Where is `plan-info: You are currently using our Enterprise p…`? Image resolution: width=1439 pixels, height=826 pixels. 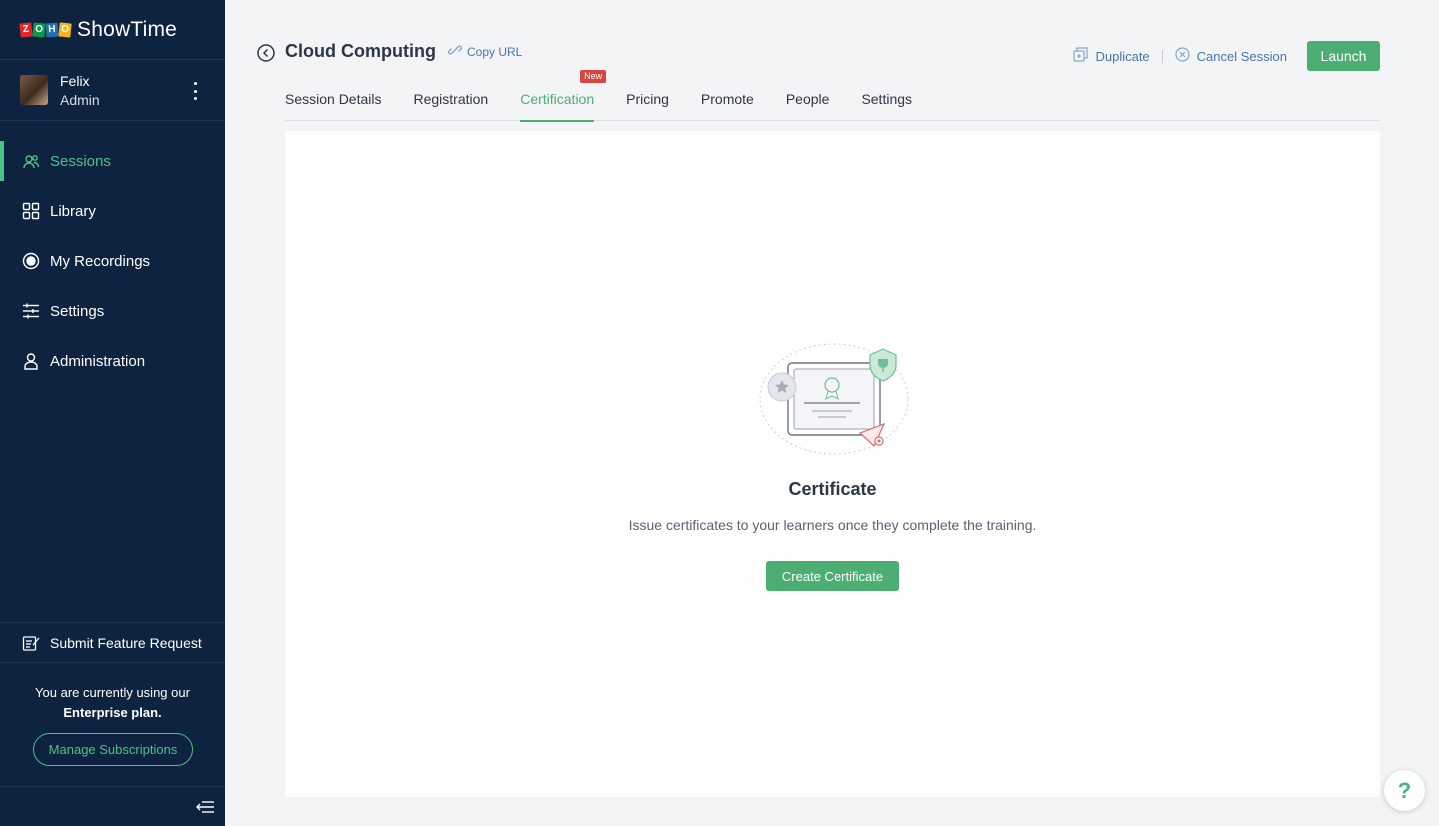
plan-info: You are currently using our Enterprise p… is located at coordinates (112, 703).